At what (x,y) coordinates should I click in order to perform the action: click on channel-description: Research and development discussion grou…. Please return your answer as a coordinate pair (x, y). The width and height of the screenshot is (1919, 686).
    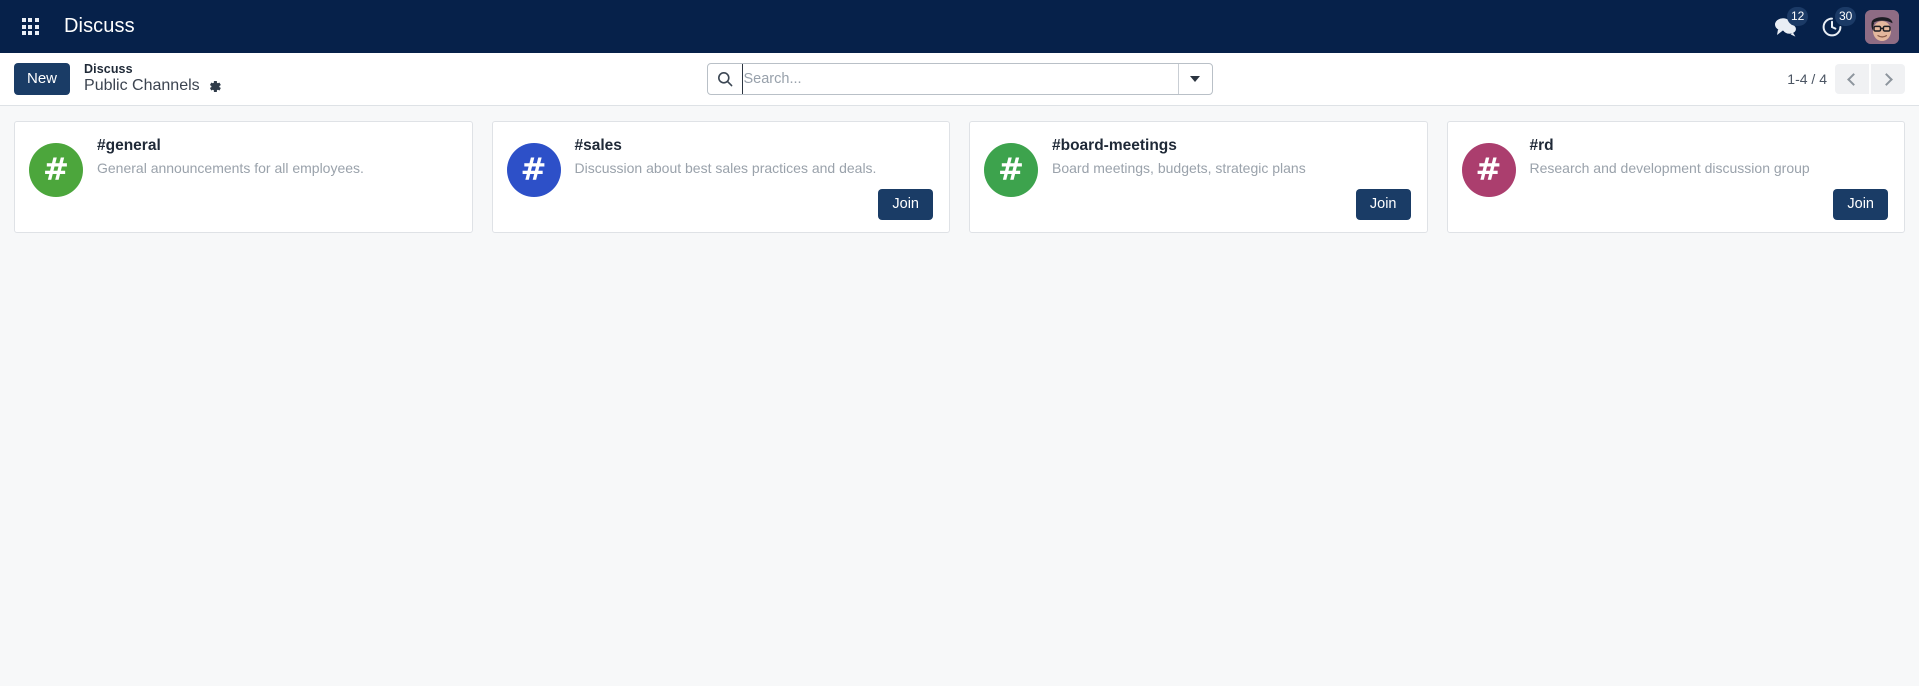
    Looking at the image, I should click on (1669, 167).